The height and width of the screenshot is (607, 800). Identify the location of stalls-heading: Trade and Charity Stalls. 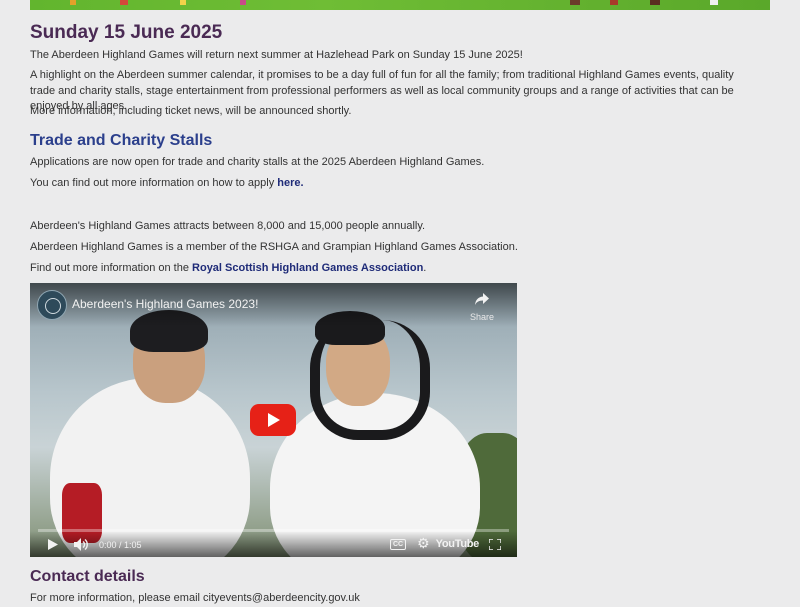
(121, 140).